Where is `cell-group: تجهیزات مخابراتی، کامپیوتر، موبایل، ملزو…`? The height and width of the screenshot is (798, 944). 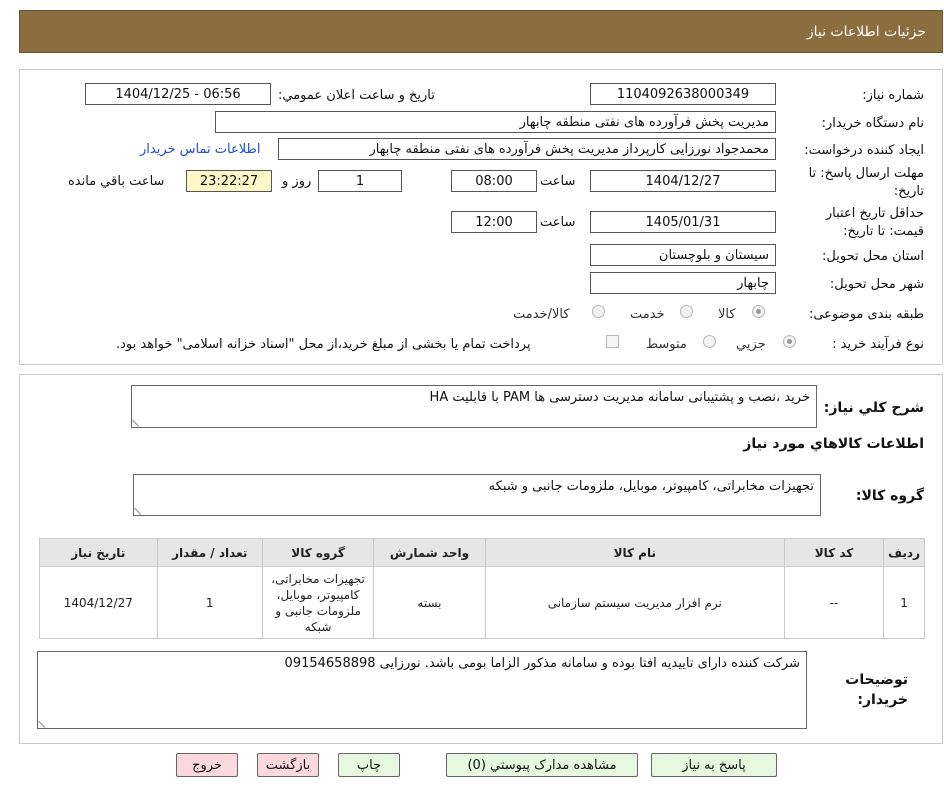
cell-group: تجهیزات مخابراتی، کامپیوتر، موبایل، ملزو… is located at coordinates (318, 602).